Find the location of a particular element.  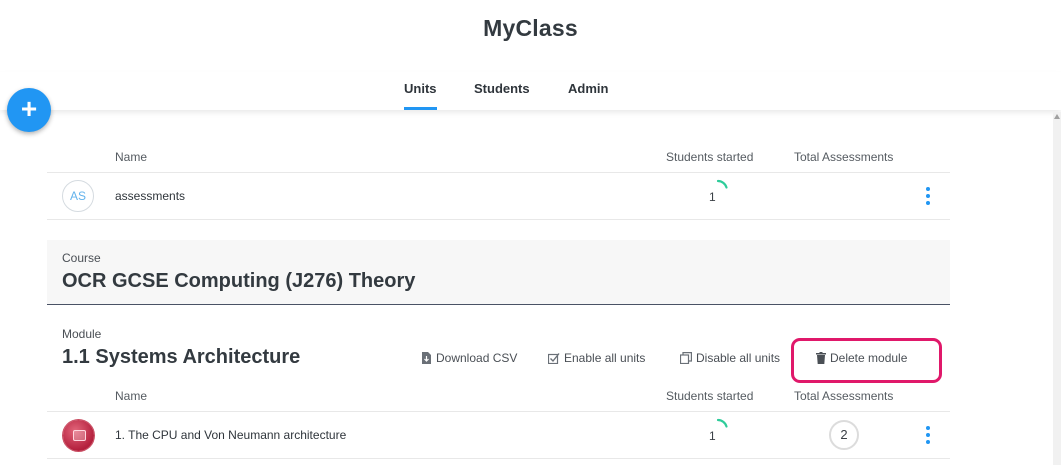

tab-students: Students is located at coordinates (502, 88).